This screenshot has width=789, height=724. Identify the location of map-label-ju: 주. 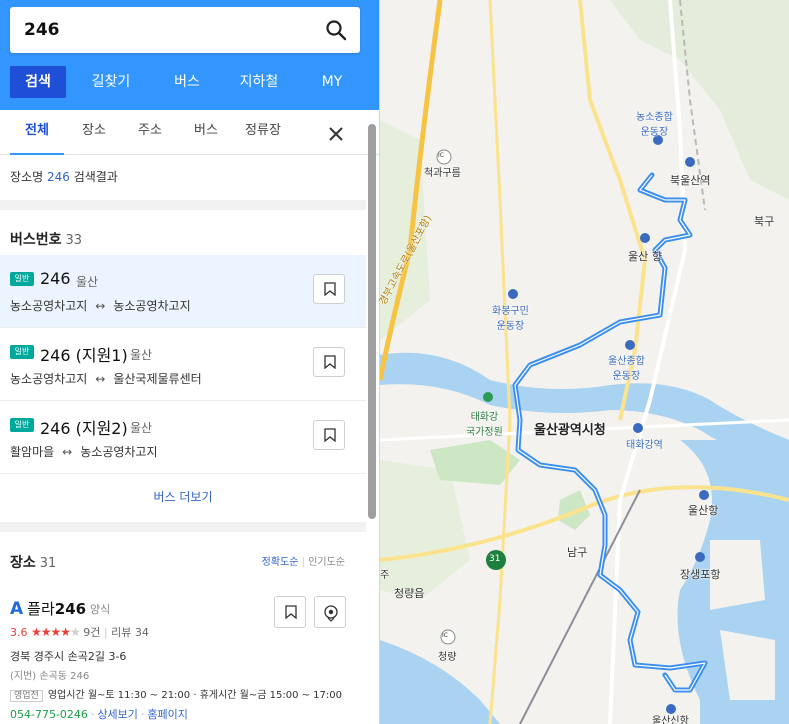
(385, 575).